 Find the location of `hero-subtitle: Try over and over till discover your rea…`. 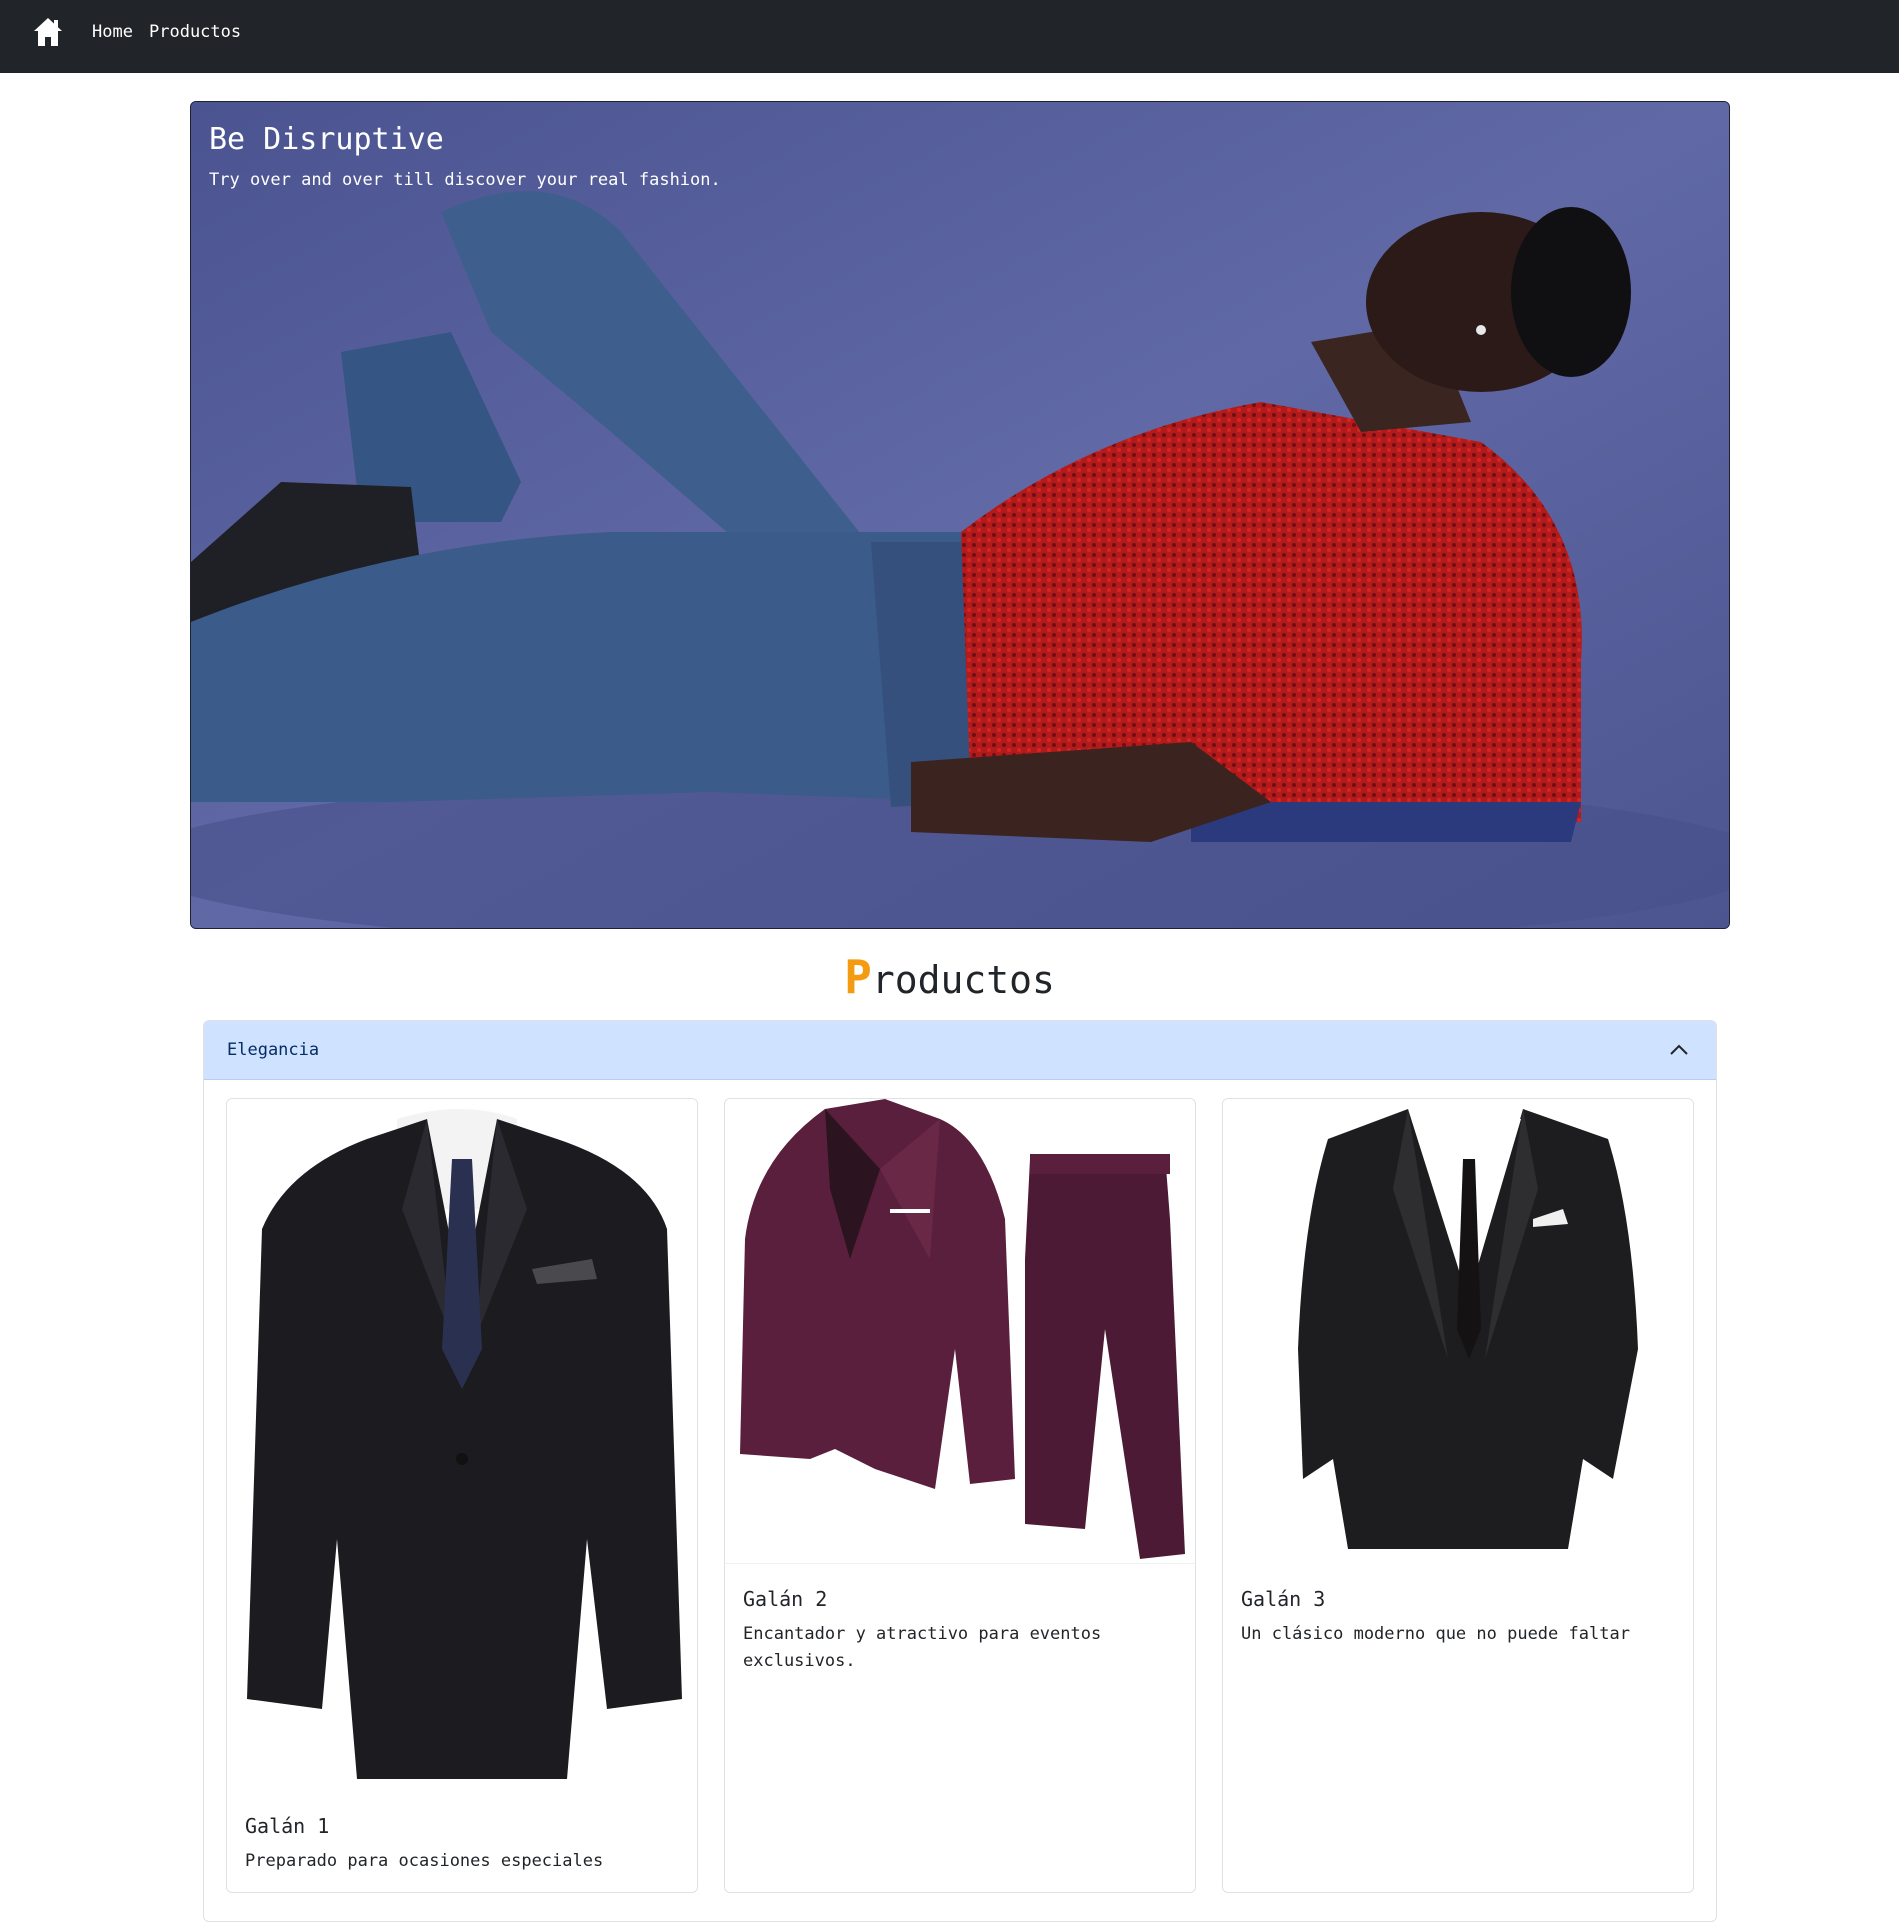

hero-subtitle: Try over and over till discover your rea… is located at coordinates (465, 180).